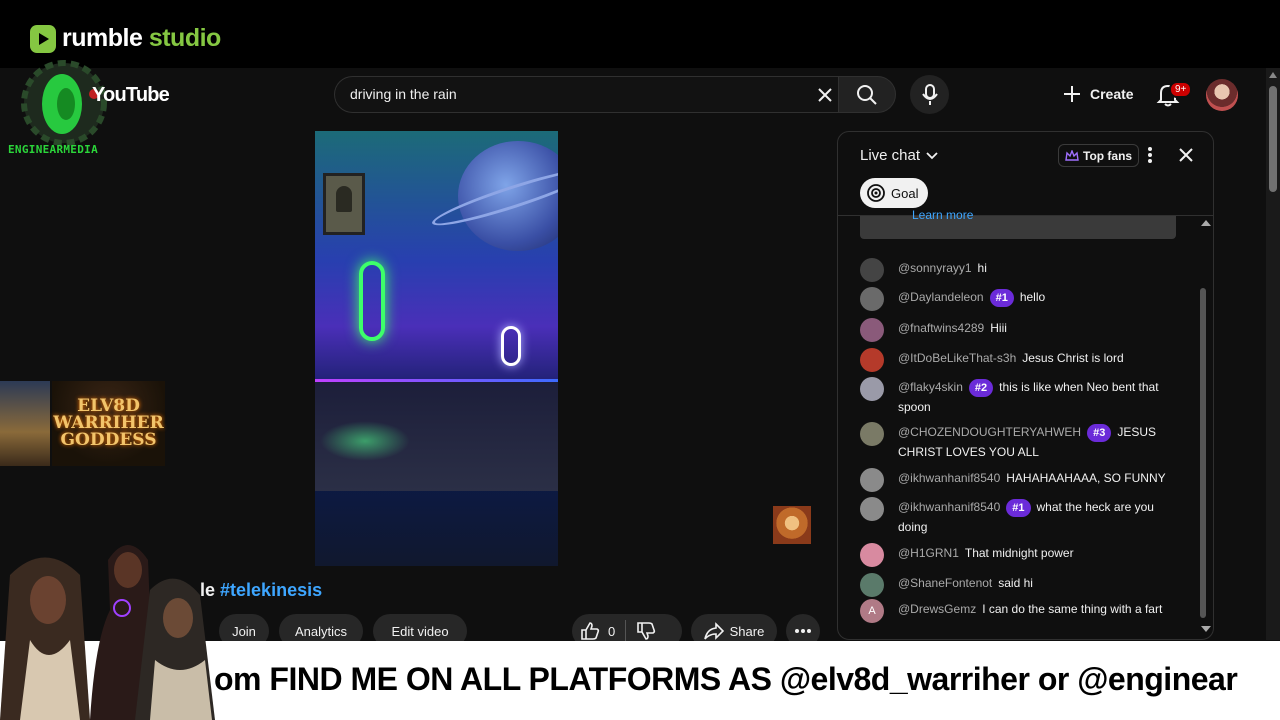  What do you see at coordinates (792, 525) in the screenshot?
I see `channel-thumbnail` at bounding box center [792, 525].